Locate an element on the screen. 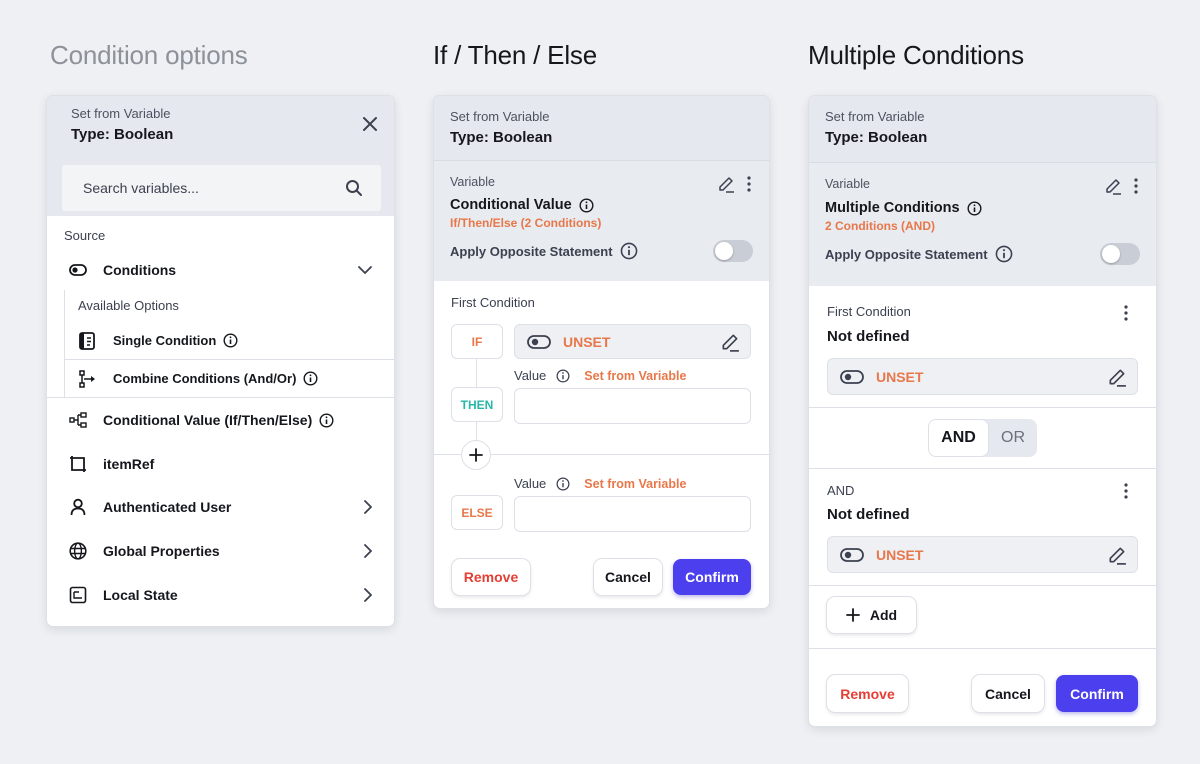 The width and height of the screenshot is (1200, 764). local-state-item: Local State is located at coordinates (220, 595).